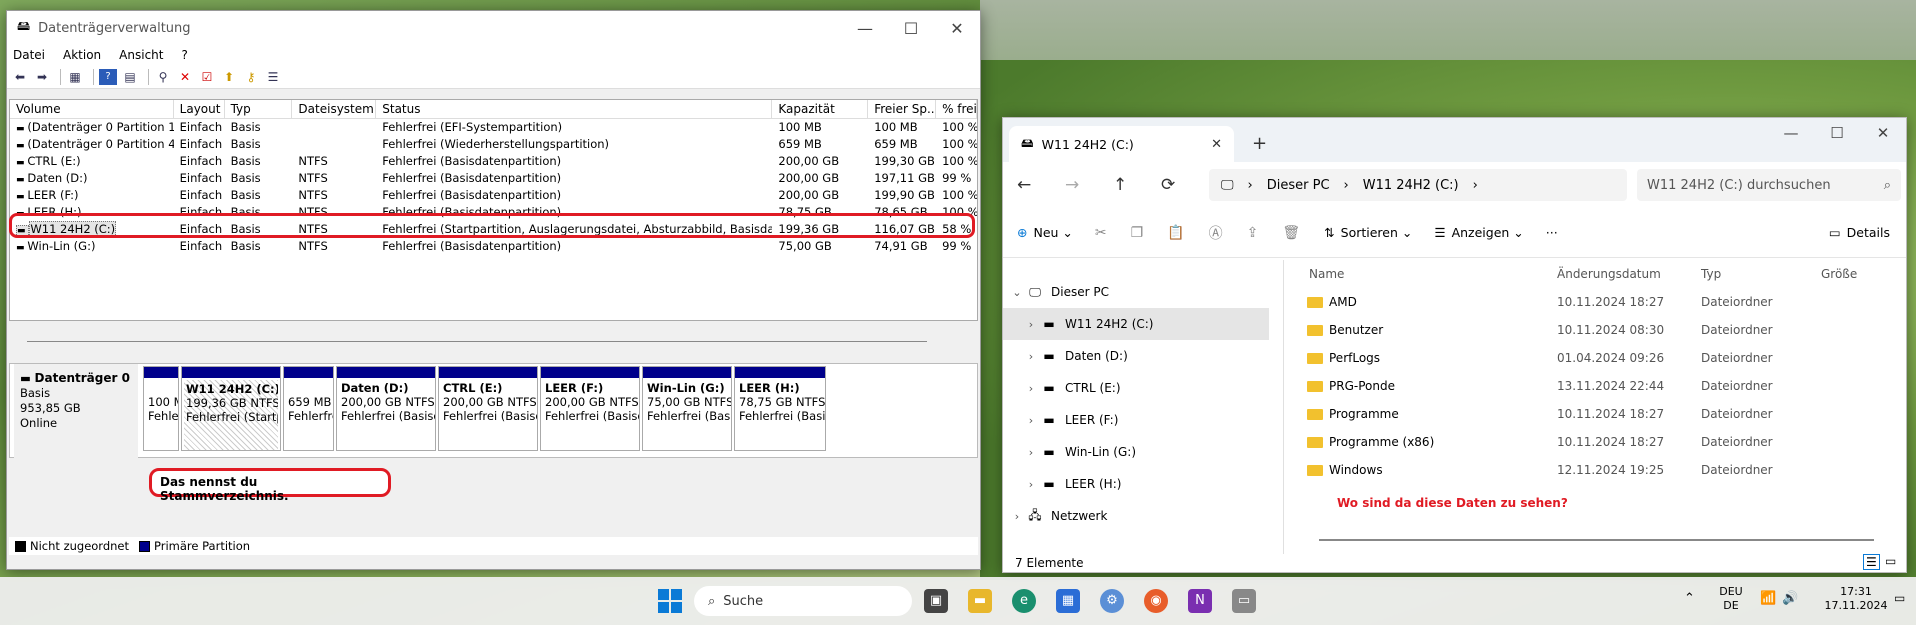 The height and width of the screenshot is (625, 1916). I want to click on partition-block: 659 MBFehlerfrei, so click(308, 408).